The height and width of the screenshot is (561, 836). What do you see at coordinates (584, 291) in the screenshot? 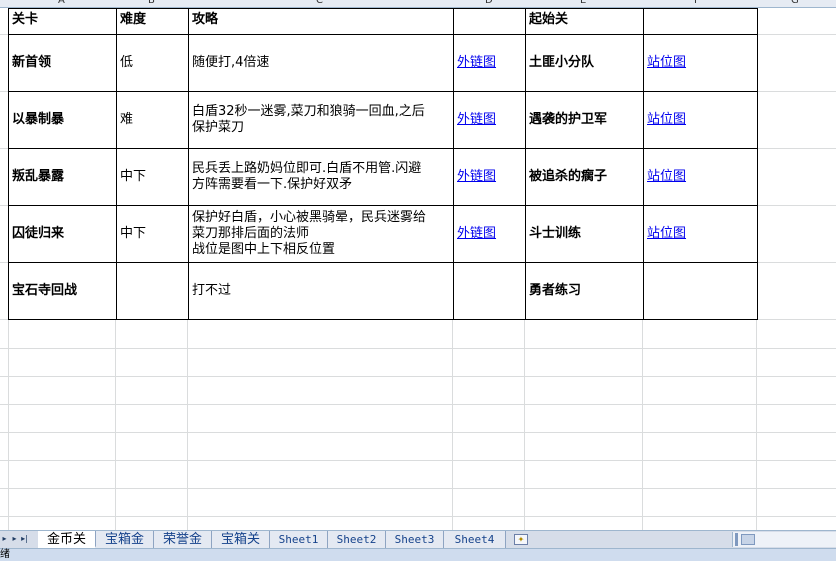
I see `cell-start-level: 勇者练习` at bounding box center [584, 291].